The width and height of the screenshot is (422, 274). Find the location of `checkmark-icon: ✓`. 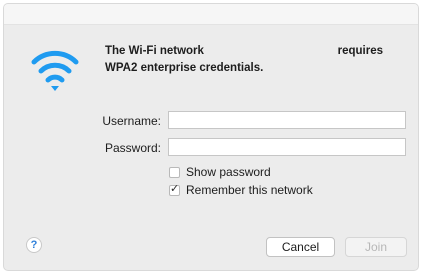

checkmark-icon: ✓ is located at coordinates (175, 188).